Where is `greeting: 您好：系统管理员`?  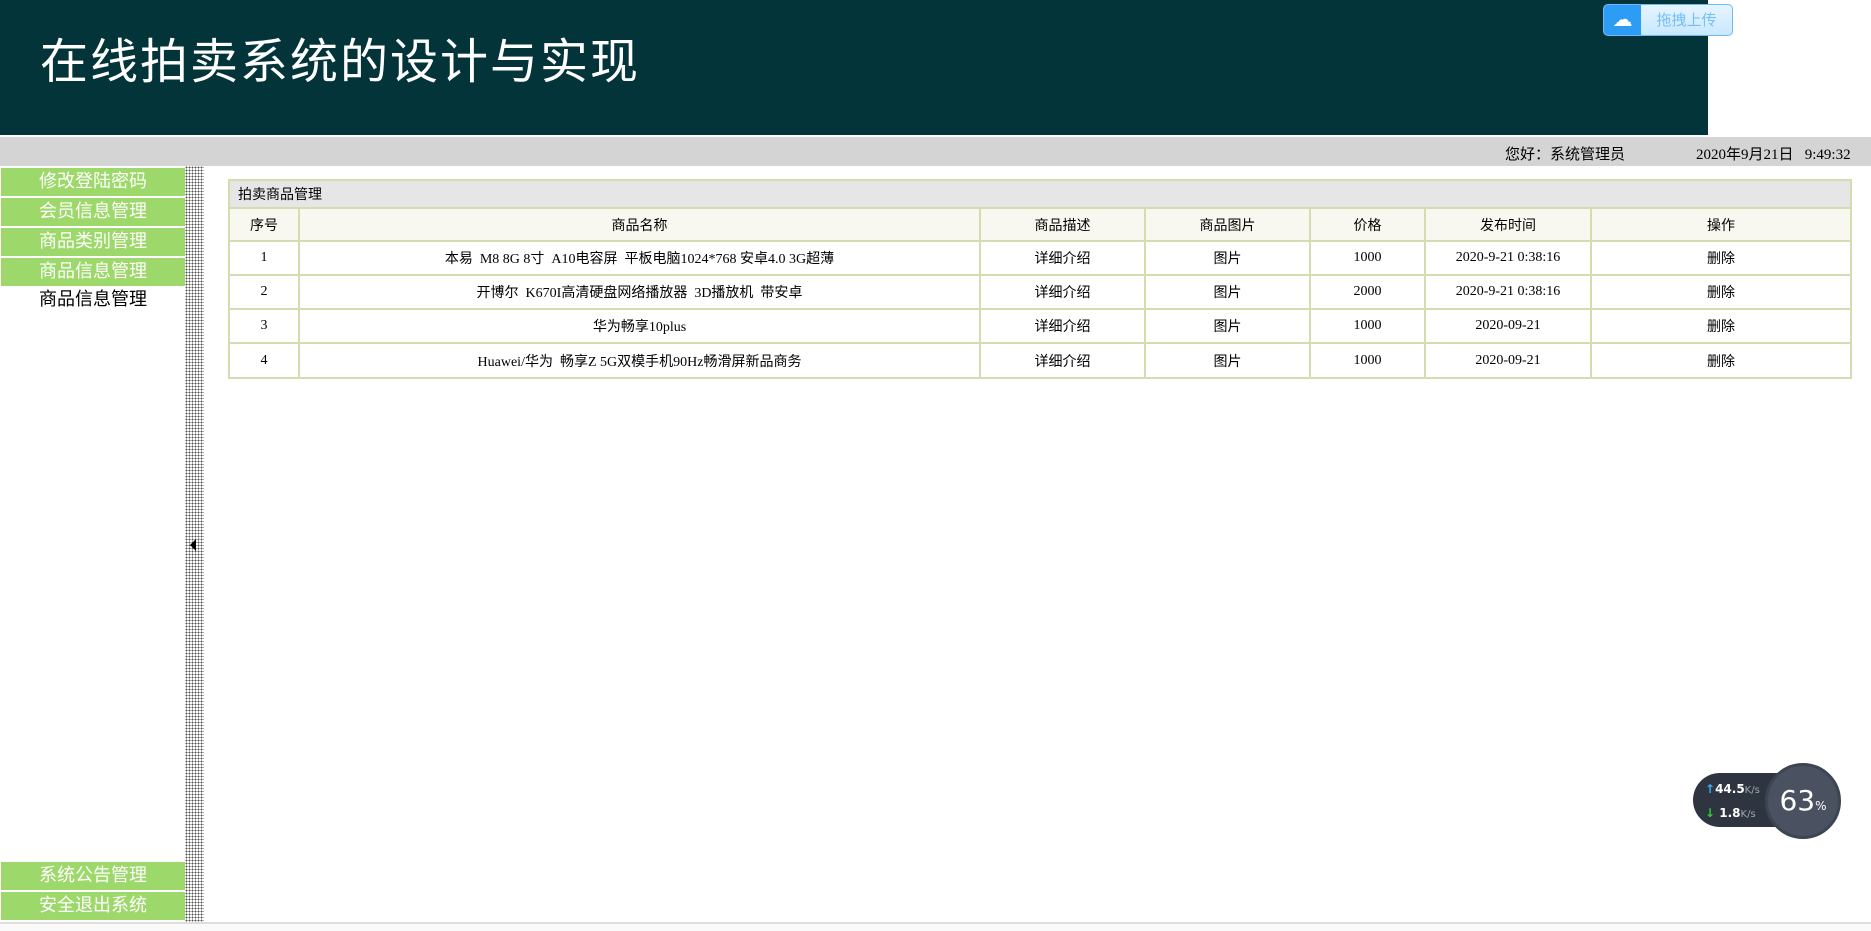 greeting: 您好：系统管理员 is located at coordinates (1565, 155).